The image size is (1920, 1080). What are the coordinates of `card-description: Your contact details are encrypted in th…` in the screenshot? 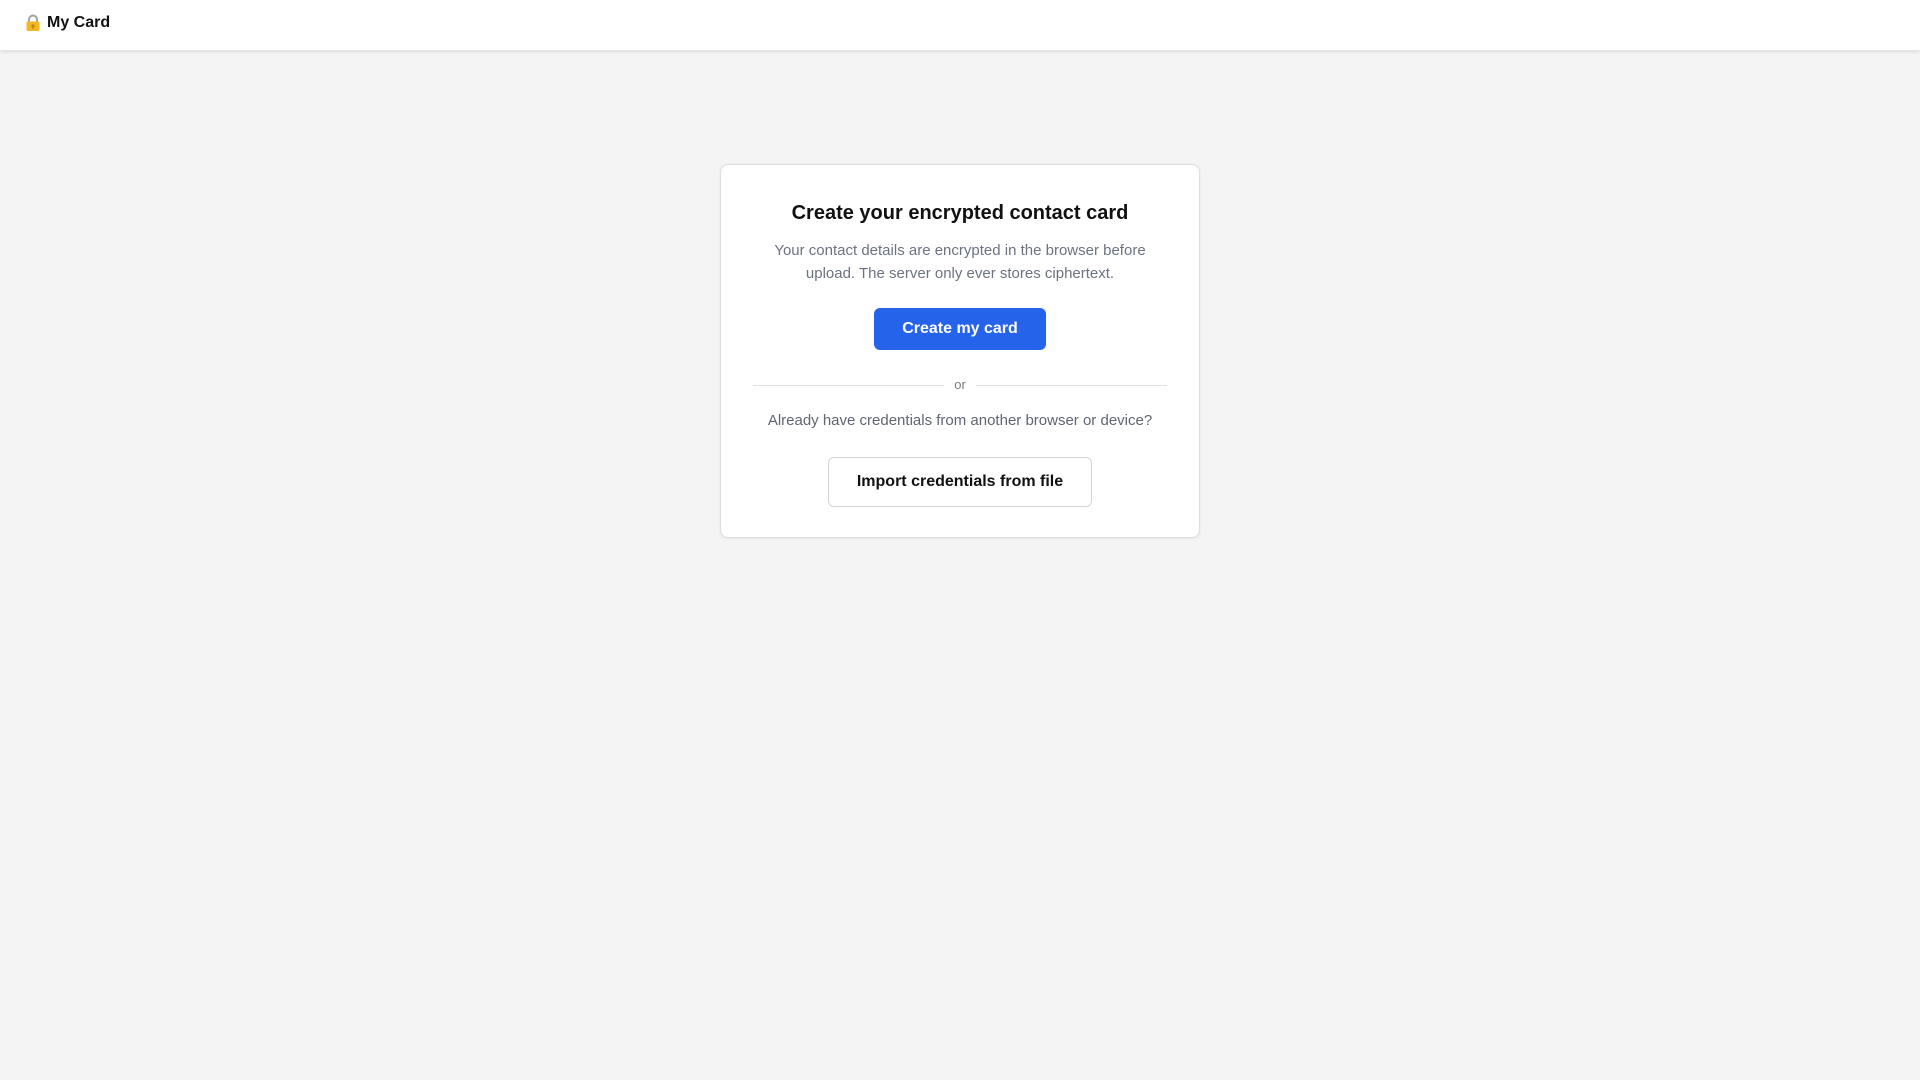 It's located at (960, 262).